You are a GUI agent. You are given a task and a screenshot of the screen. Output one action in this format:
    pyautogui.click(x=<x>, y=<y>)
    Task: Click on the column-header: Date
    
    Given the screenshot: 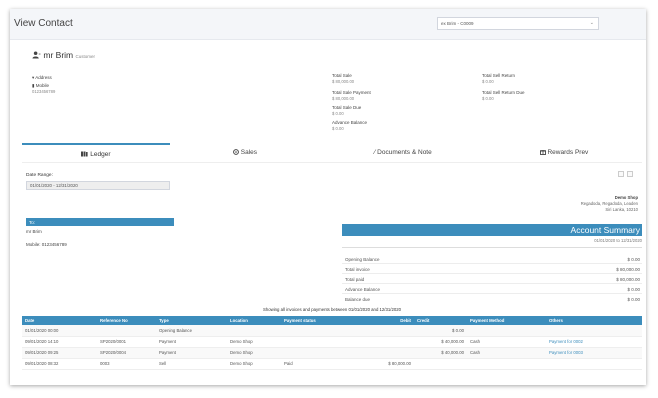 What is the action you would take?
    pyautogui.click(x=59, y=320)
    